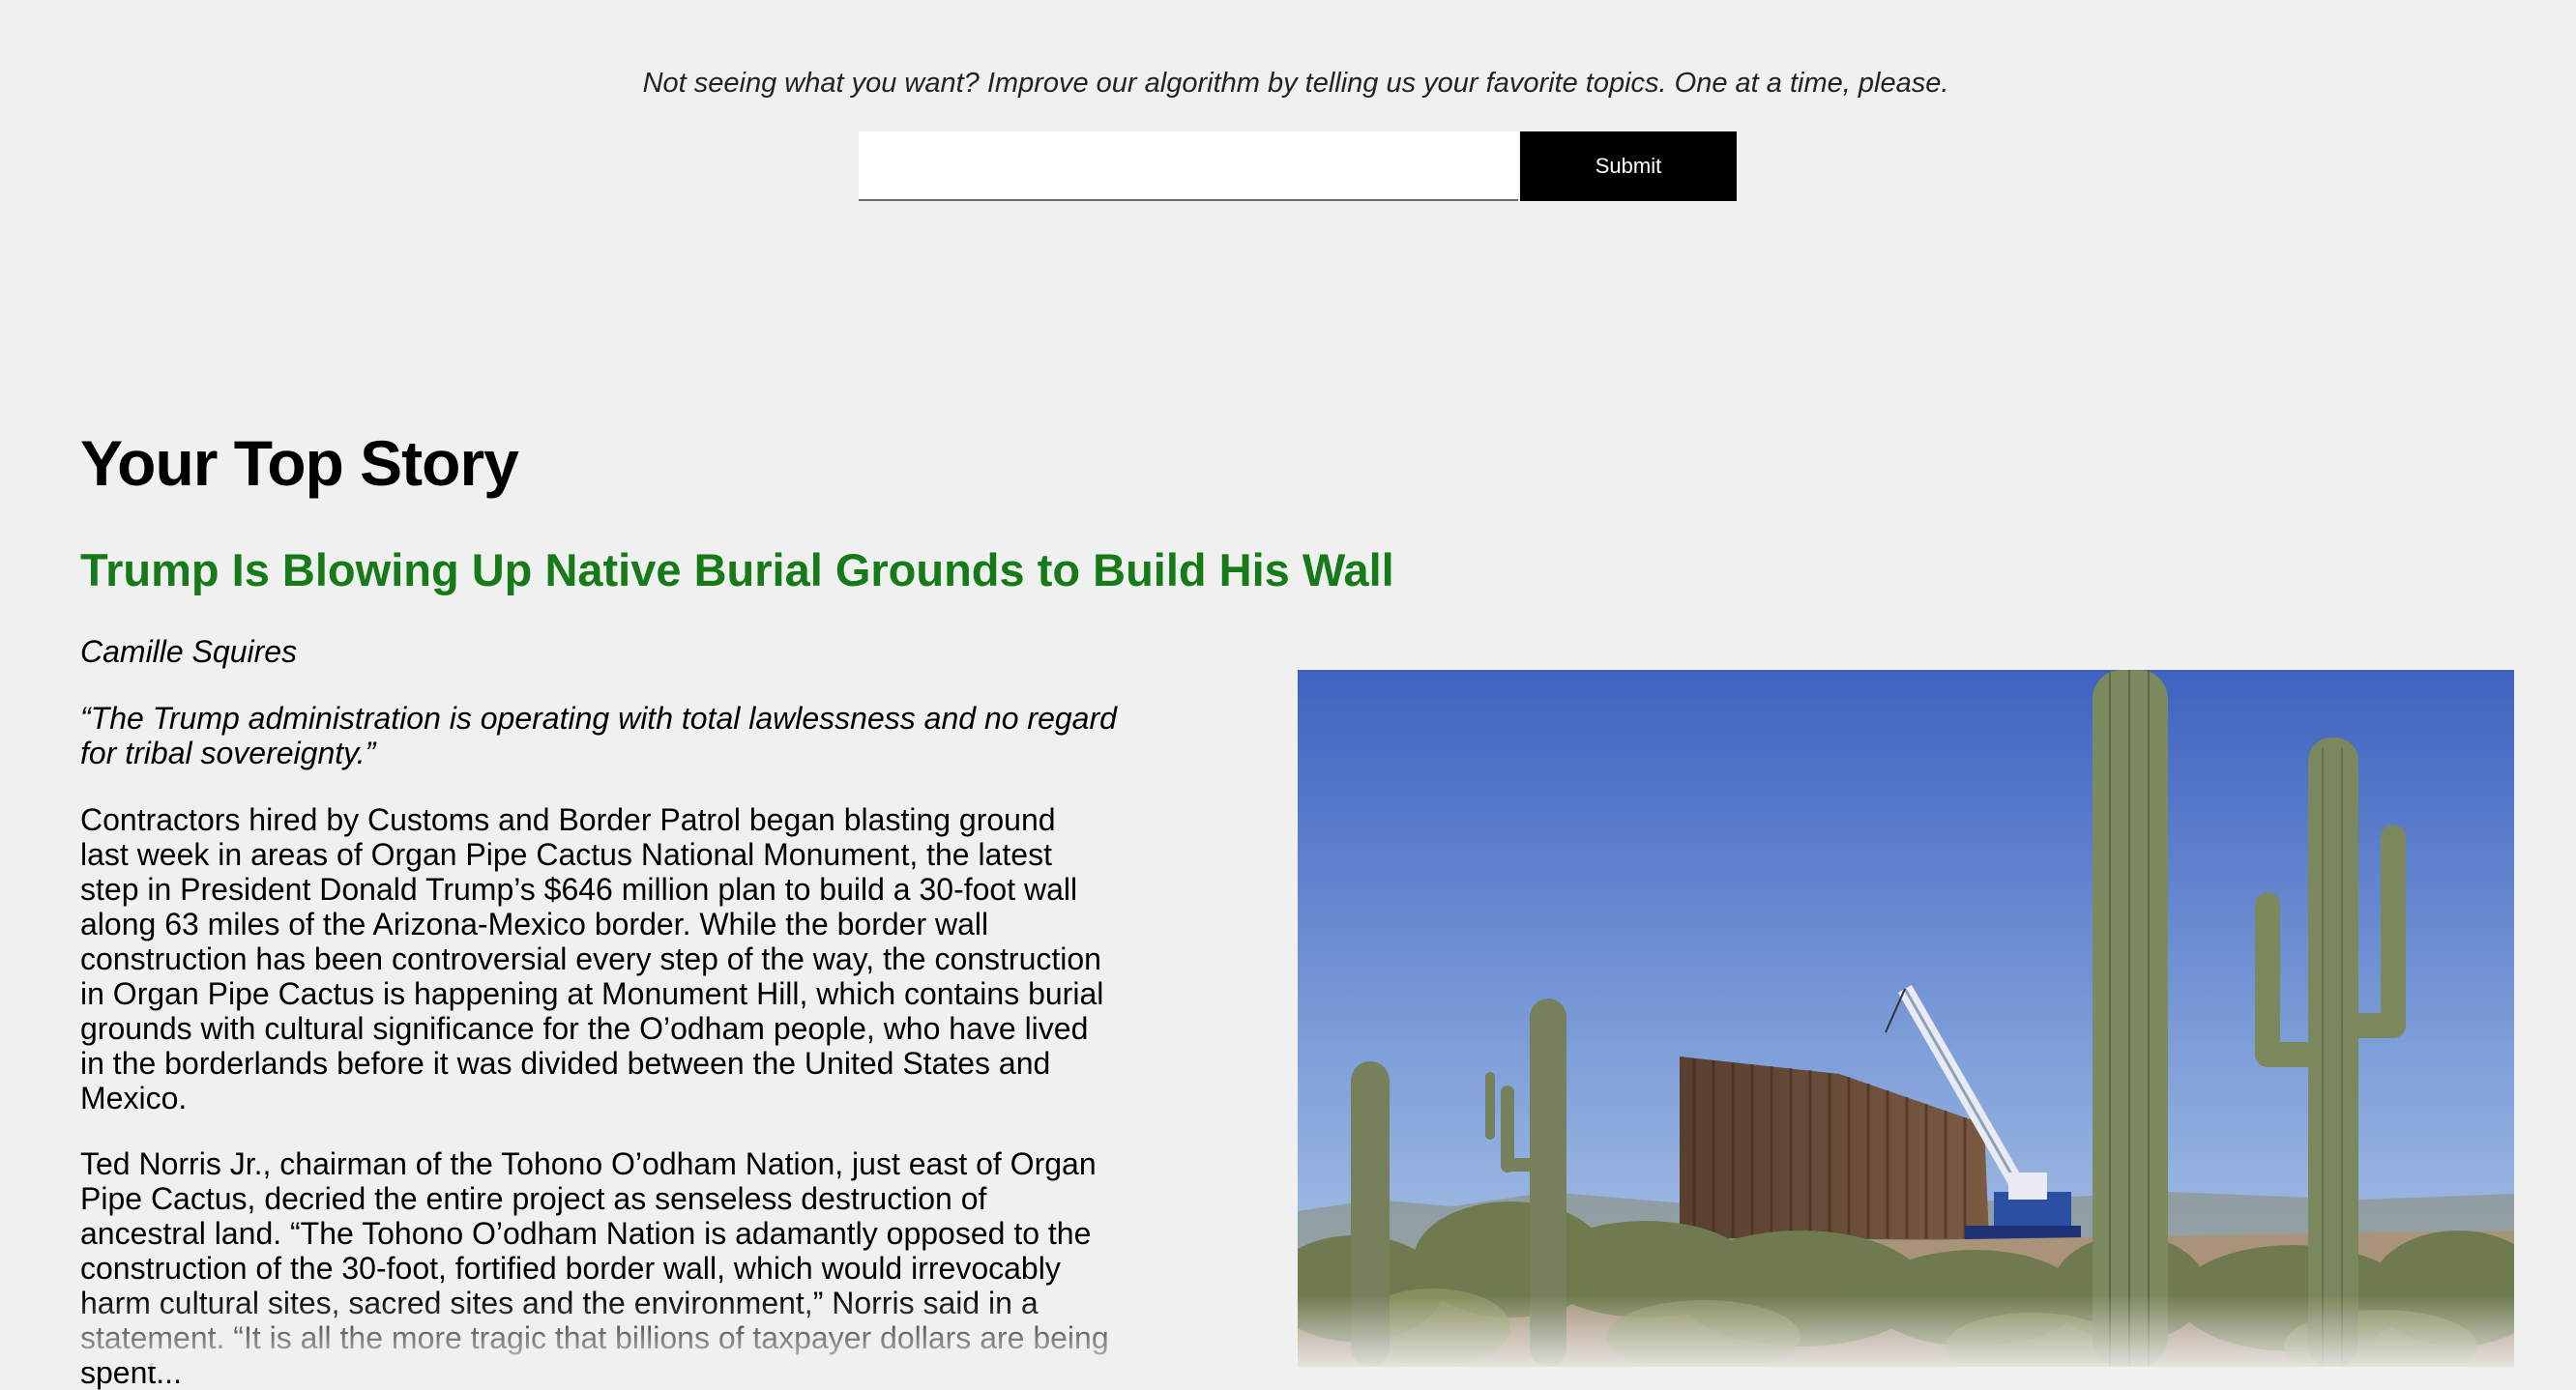 Image resolution: width=2576 pixels, height=1390 pixels. What do you see at coordinates (189, 651) in the screenshot?
I see `author-byline: Camille Squires` at bounding box center [189, 651].